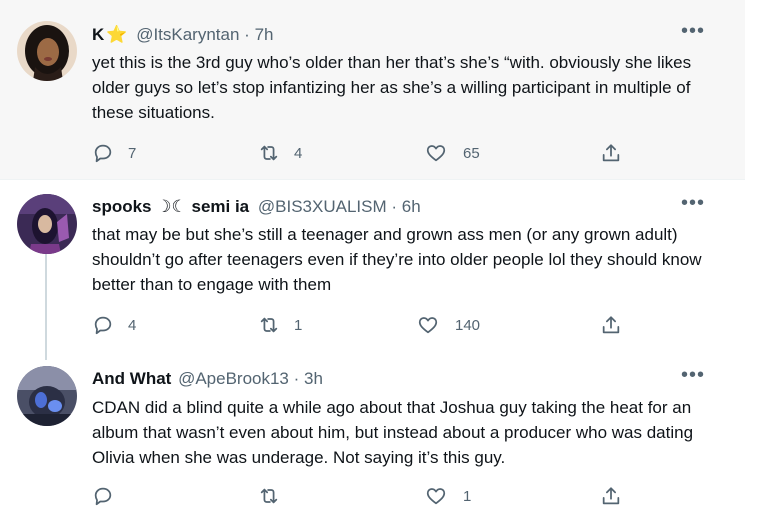 The image size is (763, 531). Describe the element at coordinates (114, 153) in the screenshot. I see `reply-button: 7` at that location.